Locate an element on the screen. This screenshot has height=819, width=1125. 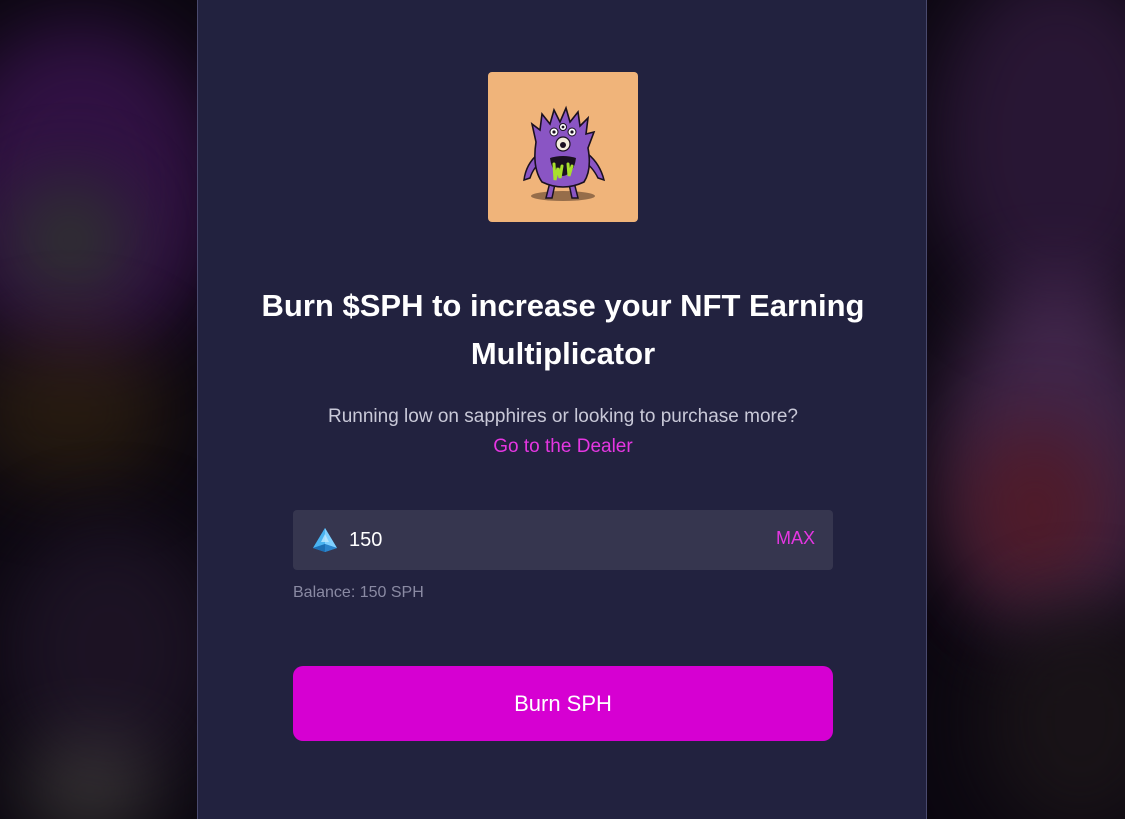
burn-amount-field: MAX is located at coordinates (563, 540).